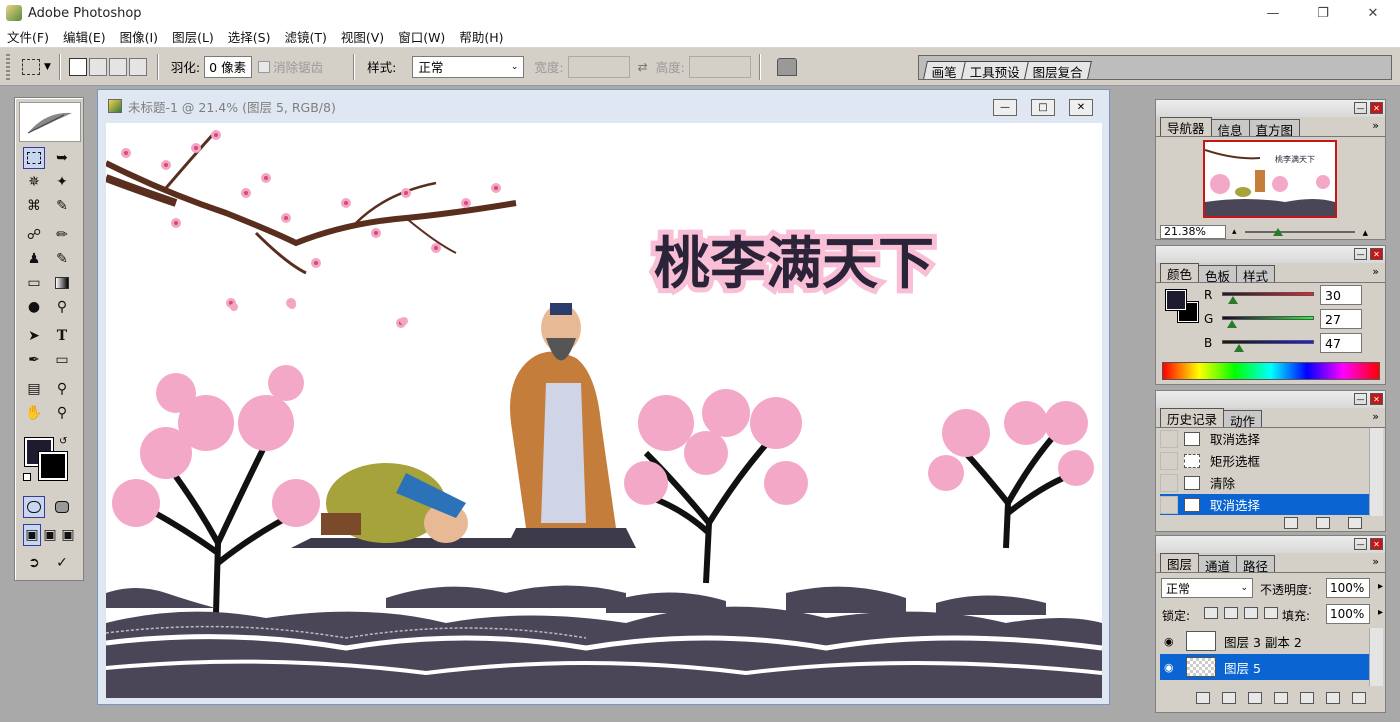 Image resolution: width=1400 pixels, height=722 pixels. What do you see at coordinates (1005, 107) in the screenshot?
I see `doc-minimize-icon: —` at bounding box center [1005, 107].